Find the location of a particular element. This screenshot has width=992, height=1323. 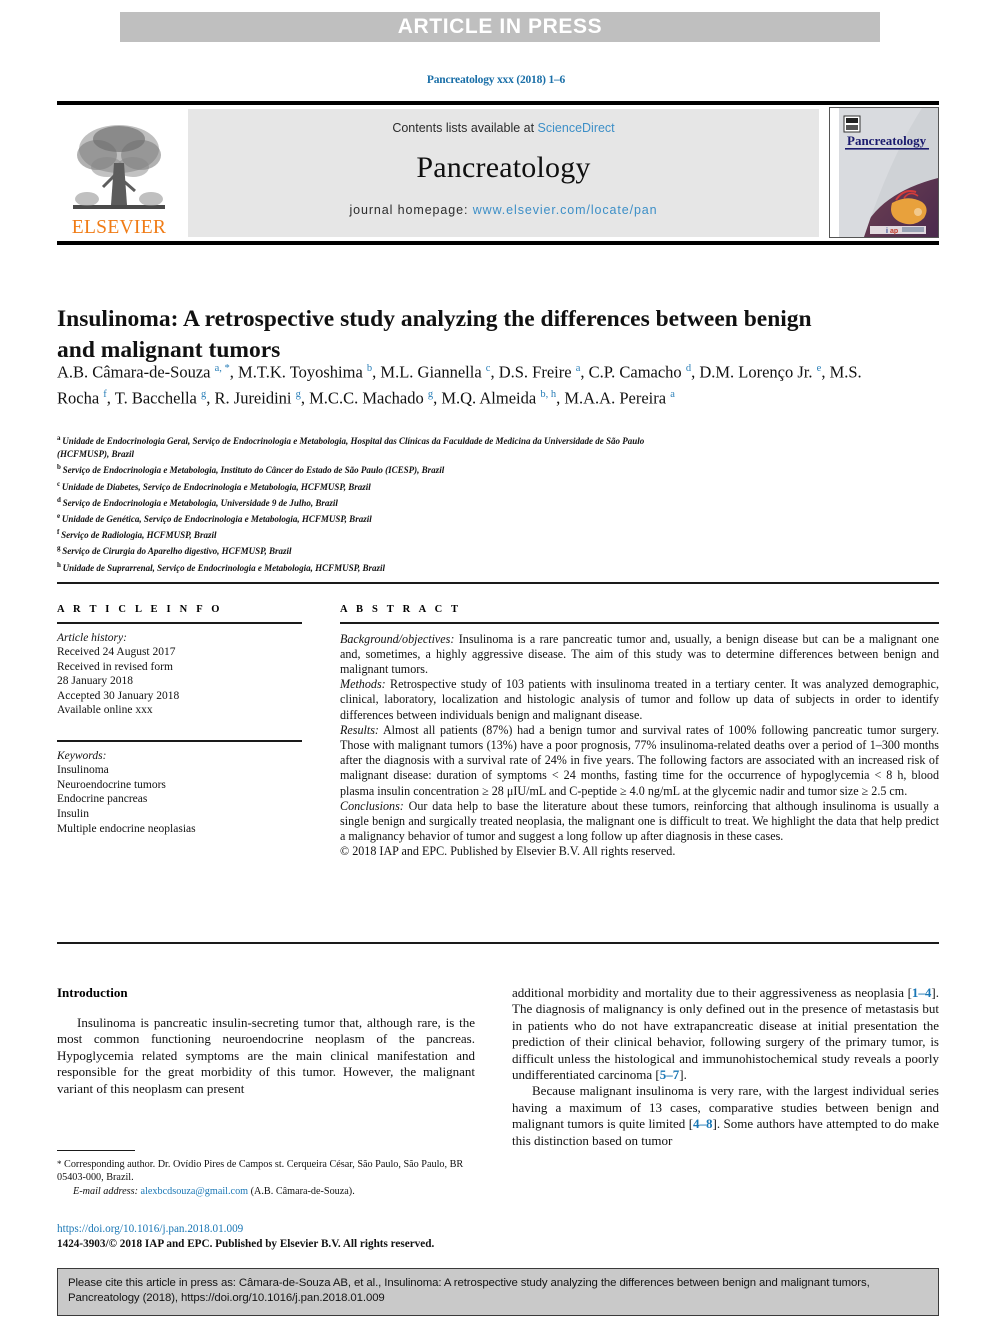

elsevier-tree-icon is located at coordinates (119, 166).